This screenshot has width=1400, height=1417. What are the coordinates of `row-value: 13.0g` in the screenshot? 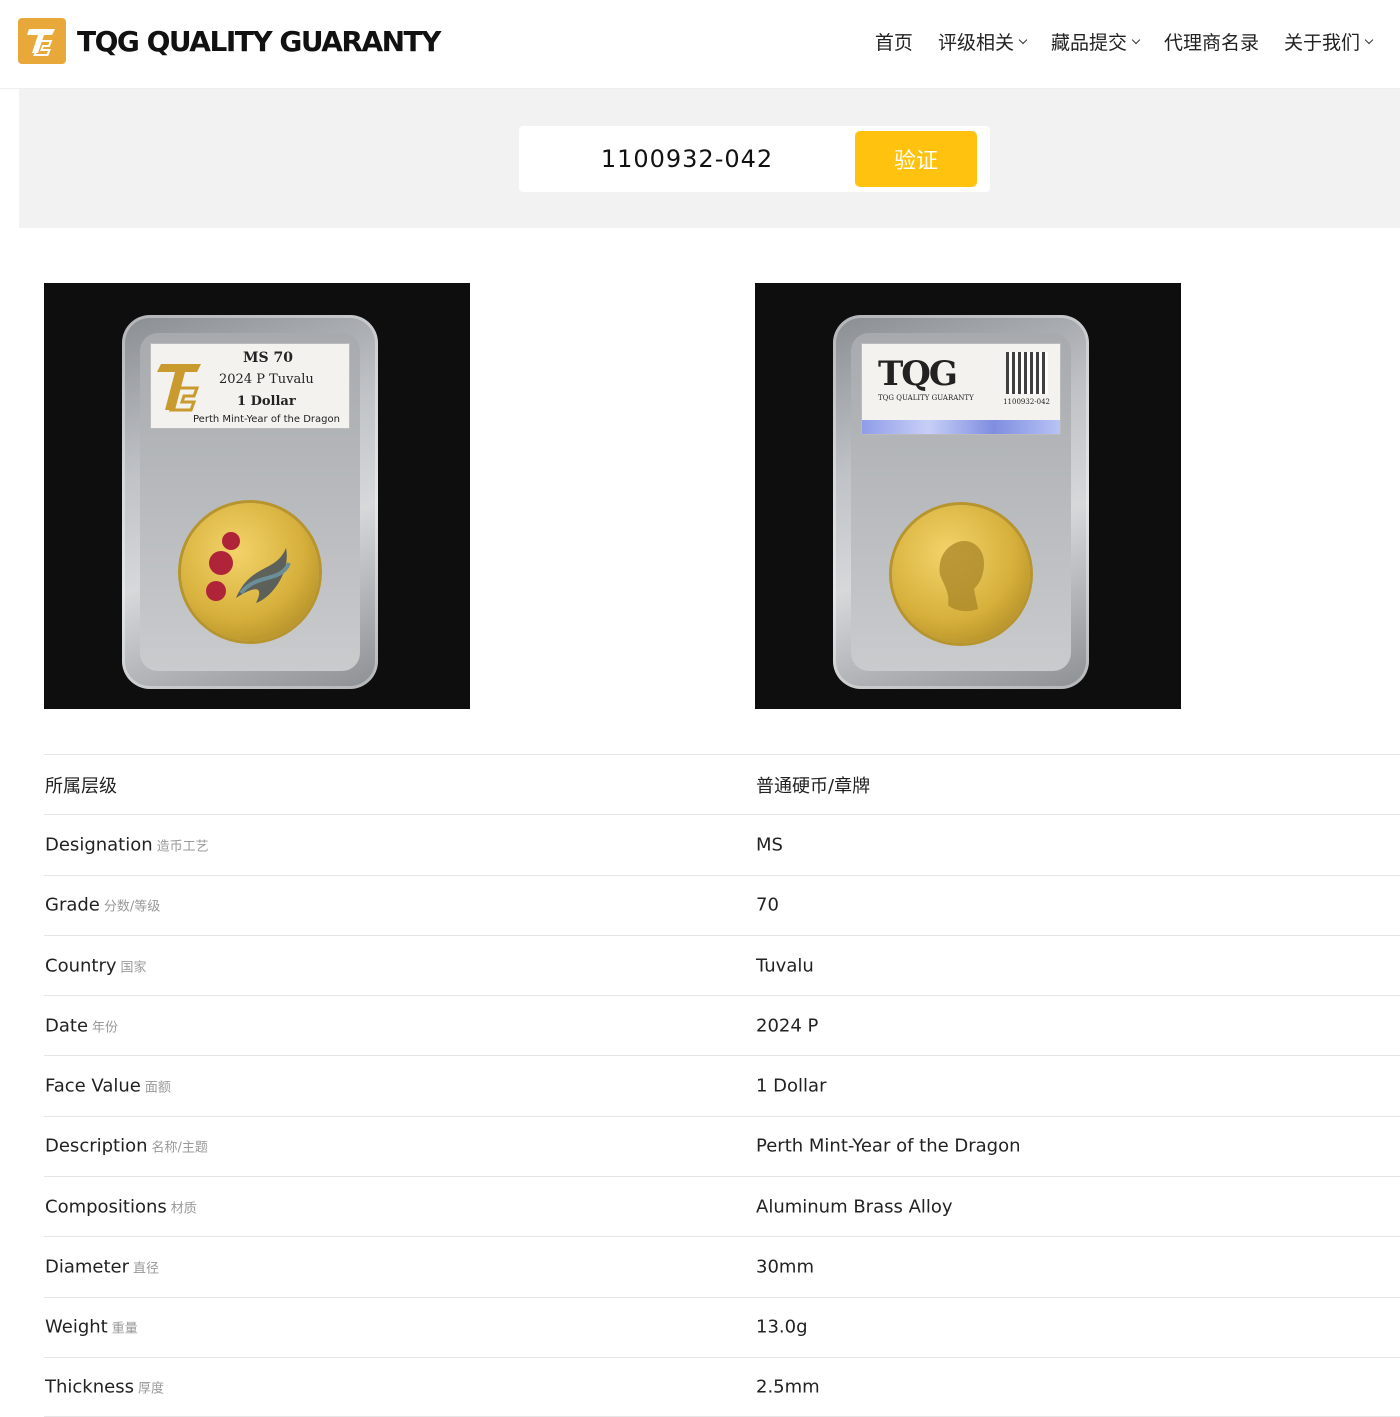 It's located at (782, 1327).